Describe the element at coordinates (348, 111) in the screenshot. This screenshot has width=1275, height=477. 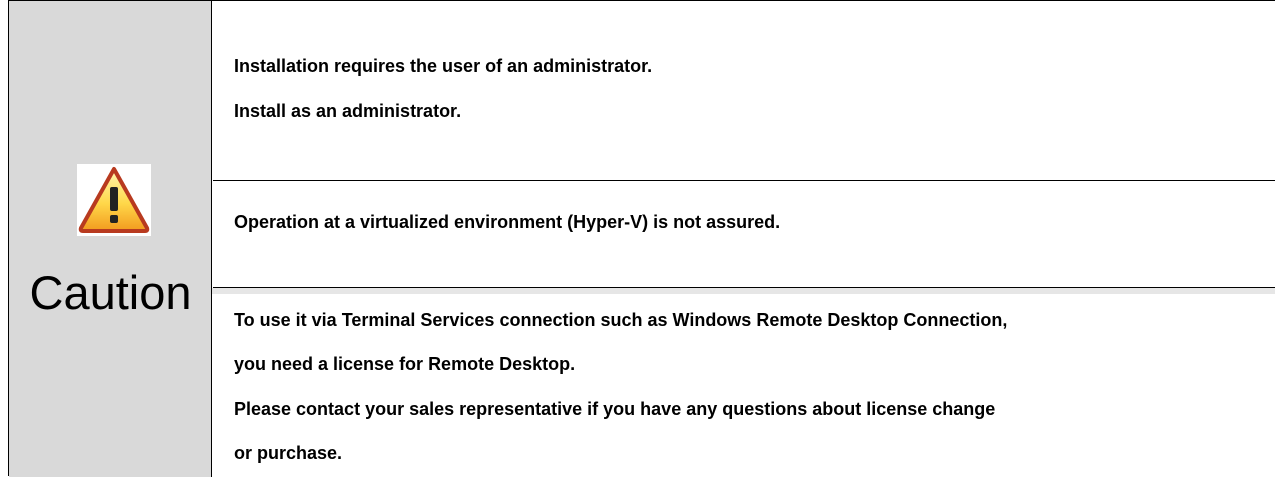
I see `caution-text-line: Install as an administrator.` at that location.